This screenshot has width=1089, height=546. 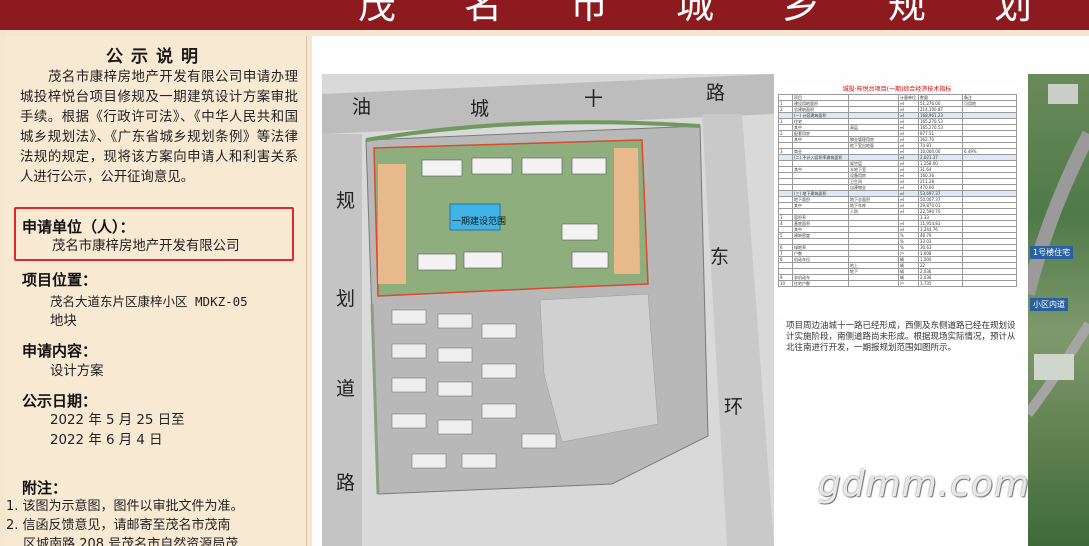 I want to click on table-cell: 计量单位, so click(x=908, y=97).